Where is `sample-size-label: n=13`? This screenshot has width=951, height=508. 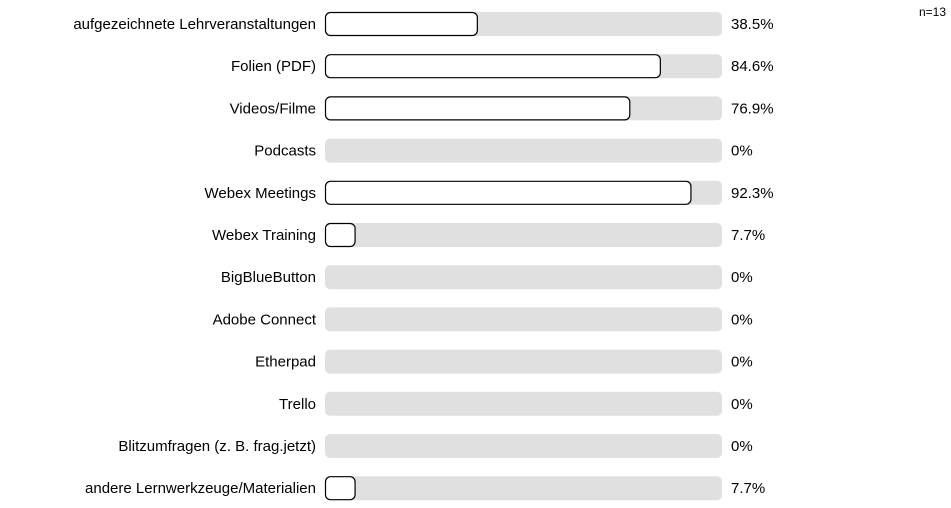
sample-size-label: n=13 is located at coordinates (932, 12).